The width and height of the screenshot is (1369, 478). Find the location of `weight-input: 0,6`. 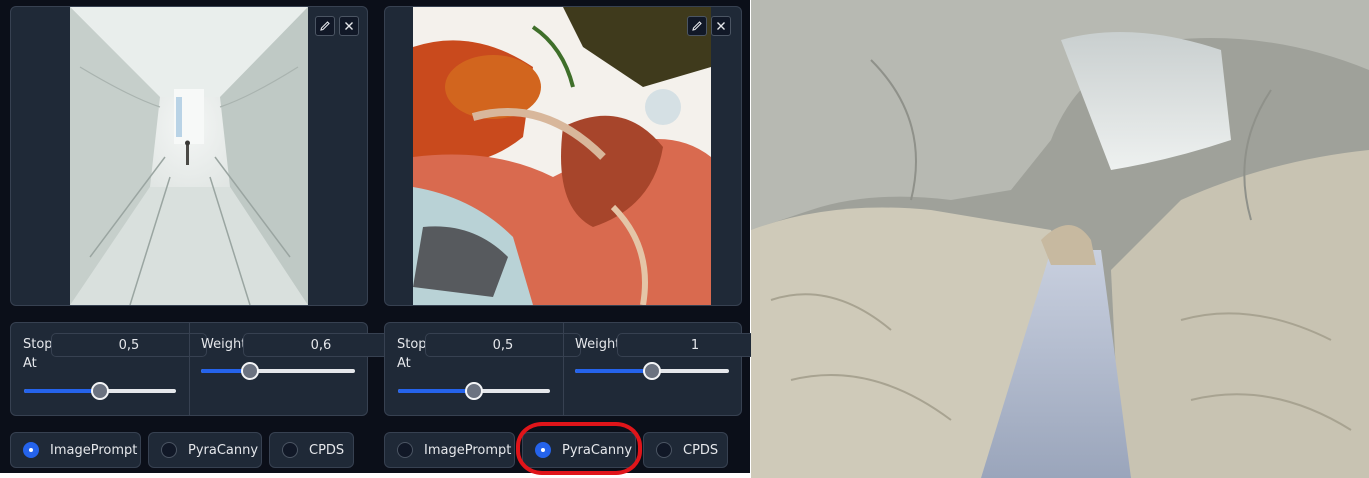

weight-input: 0,6 is located at coordinates (321, 345).